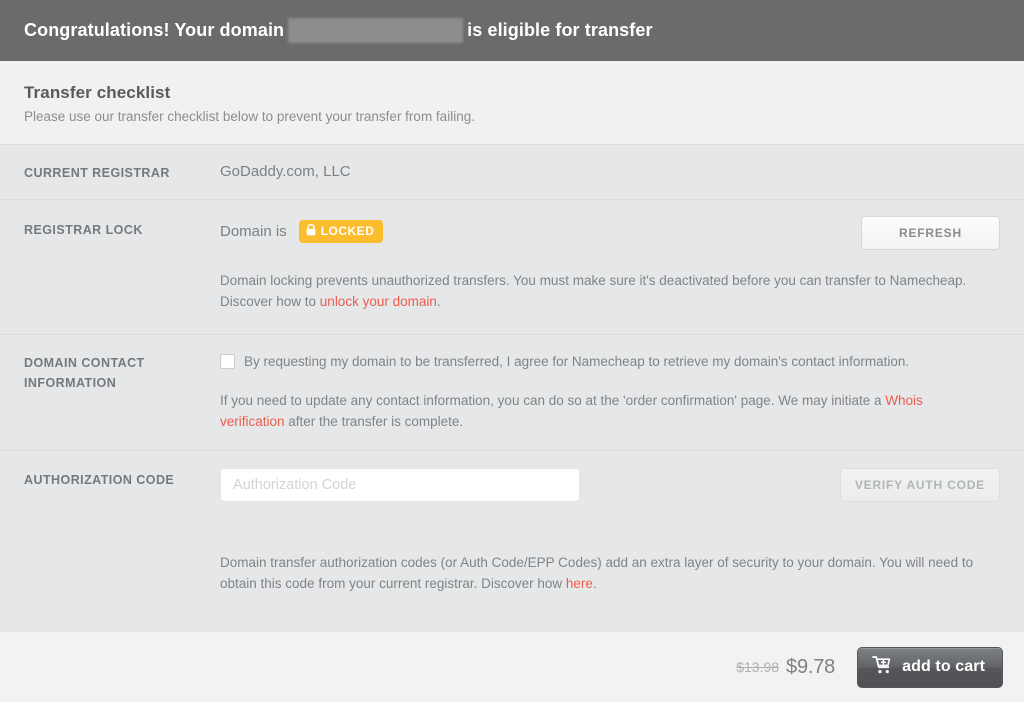 The image size is (1024, 702). Describe the element at coordinates (347, 230) in the screenshot. I see `status-badge-label: LOCKED` at that location.